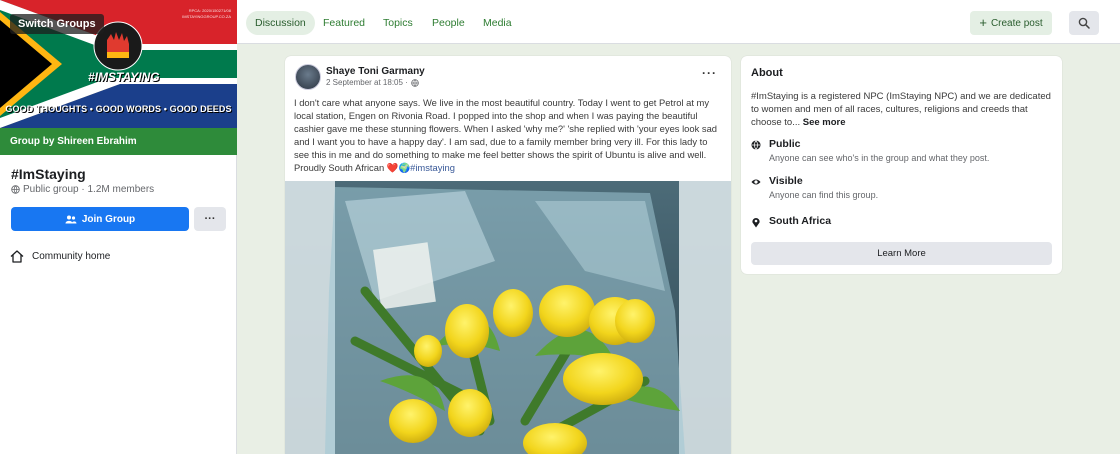 This screenshot has height=454, width=1120. I want to click on join-group-label: Join Group, so click(108, 219).